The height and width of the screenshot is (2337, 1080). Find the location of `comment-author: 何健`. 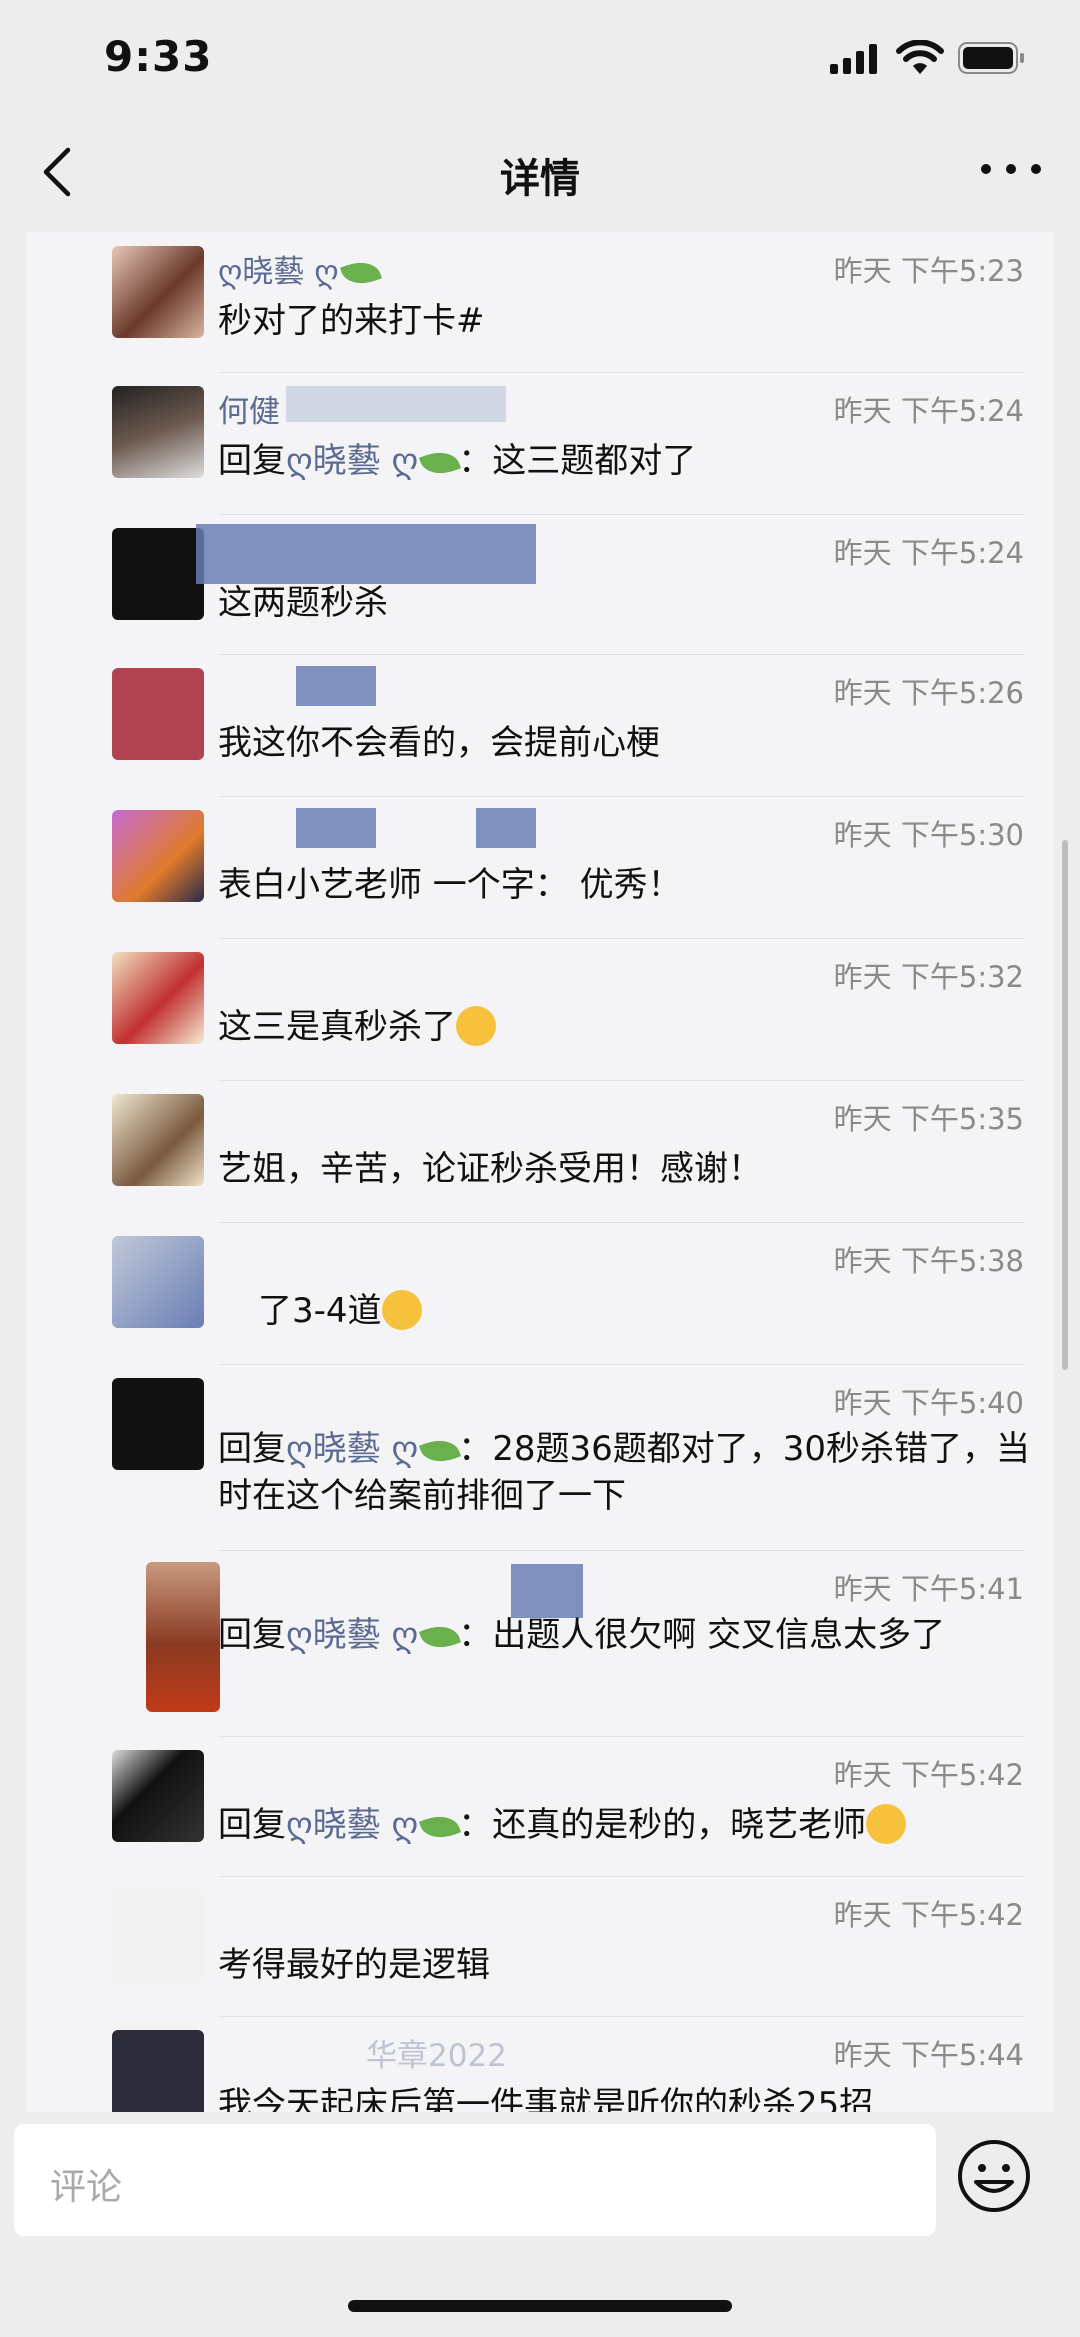

comment-author: 何健 is located at coordinates (249, 408).